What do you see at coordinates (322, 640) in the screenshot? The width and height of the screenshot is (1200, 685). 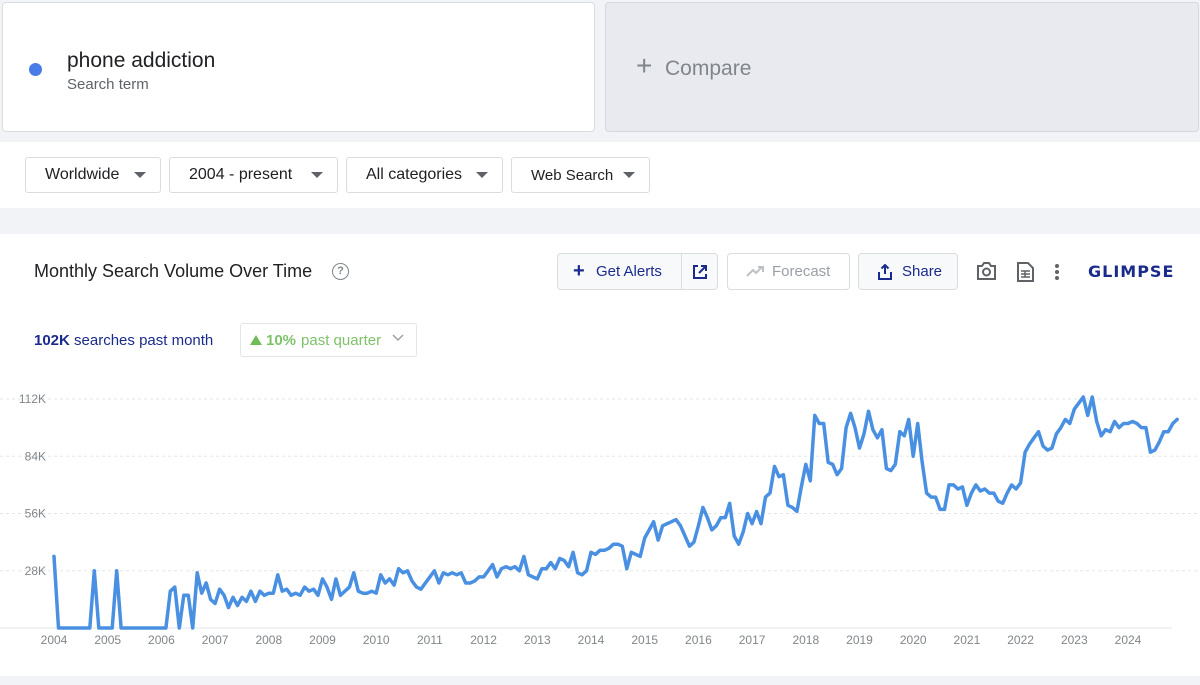 I see `x-tick-label: 2009` at bounding box center [322, 640].